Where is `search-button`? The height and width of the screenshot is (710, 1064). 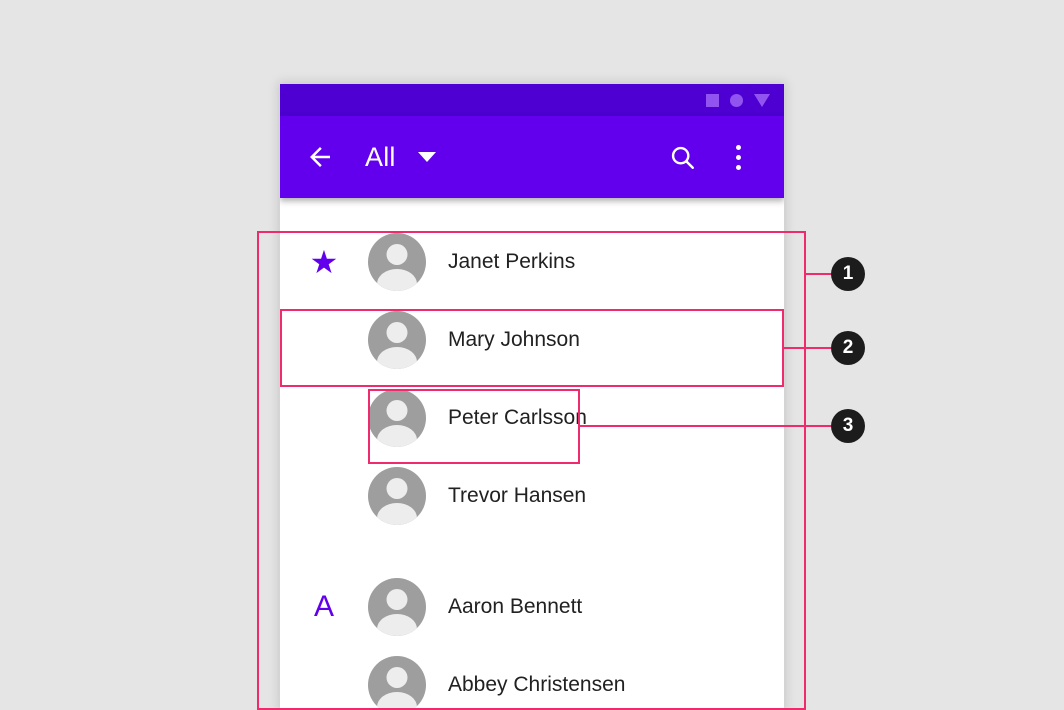 search-button is located at coordinates (682, 157).